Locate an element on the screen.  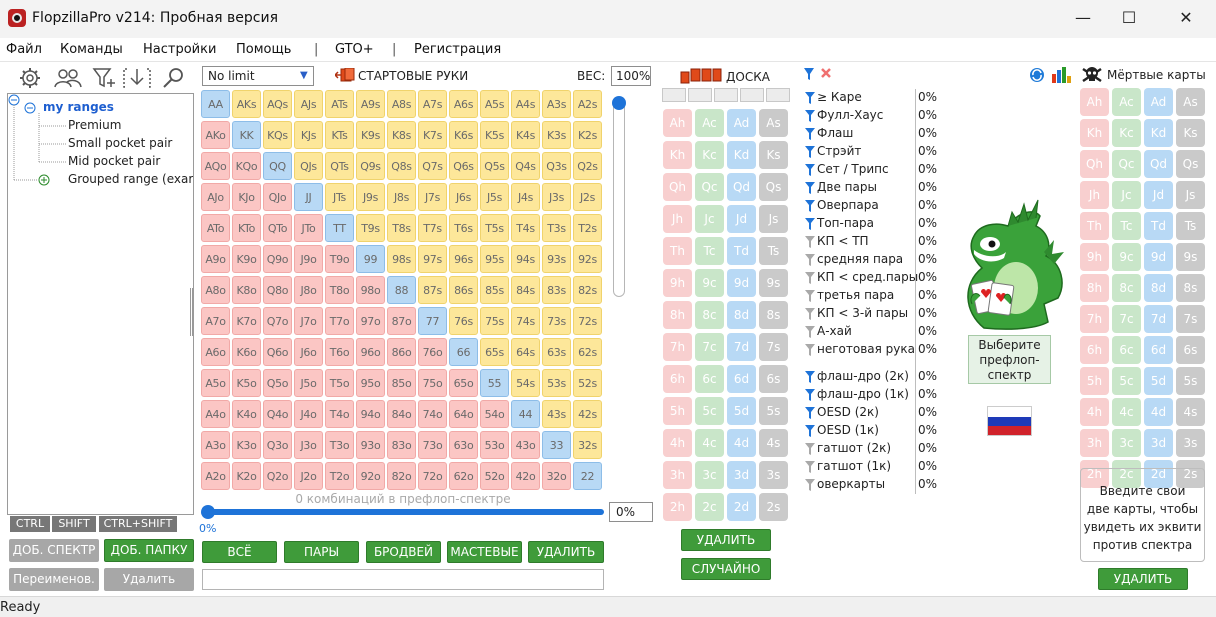
hand-cell-AQs: AQs is located at coordinates (277, 104).